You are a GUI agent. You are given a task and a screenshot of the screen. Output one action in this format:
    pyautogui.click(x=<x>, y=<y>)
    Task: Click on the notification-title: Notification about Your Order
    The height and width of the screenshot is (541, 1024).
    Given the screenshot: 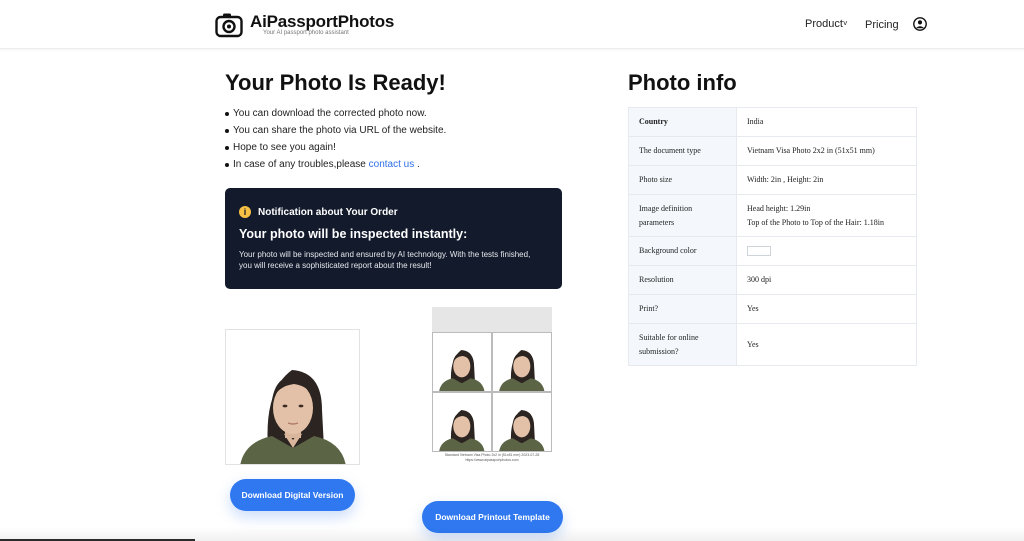 What is the action you would take?
    pyautogui.click(x=328, y=212)
    